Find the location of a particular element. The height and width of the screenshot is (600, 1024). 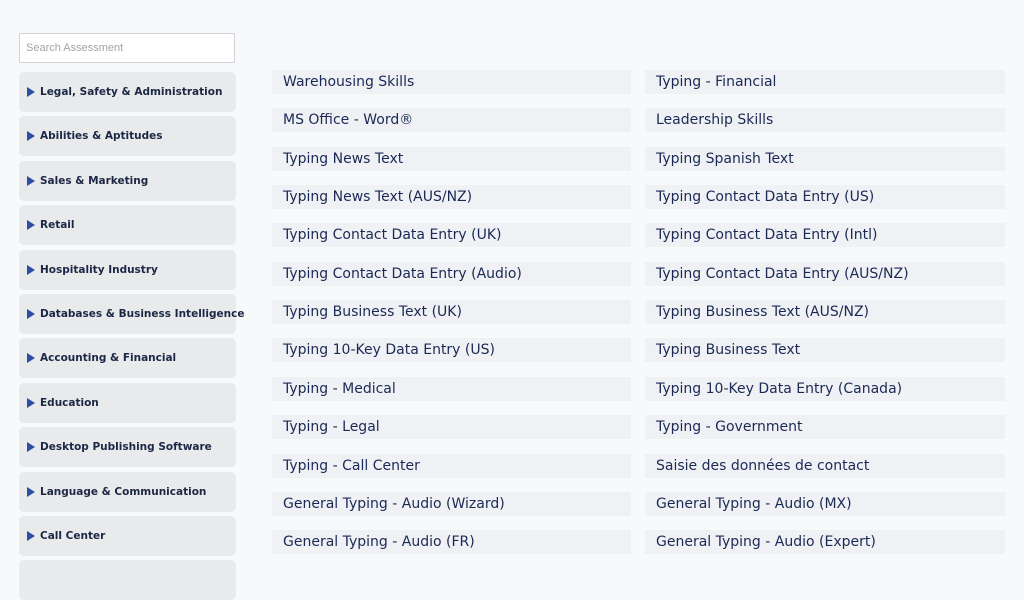

assessment-link: Saisie des données de contact is located at coordinates (762, 466).